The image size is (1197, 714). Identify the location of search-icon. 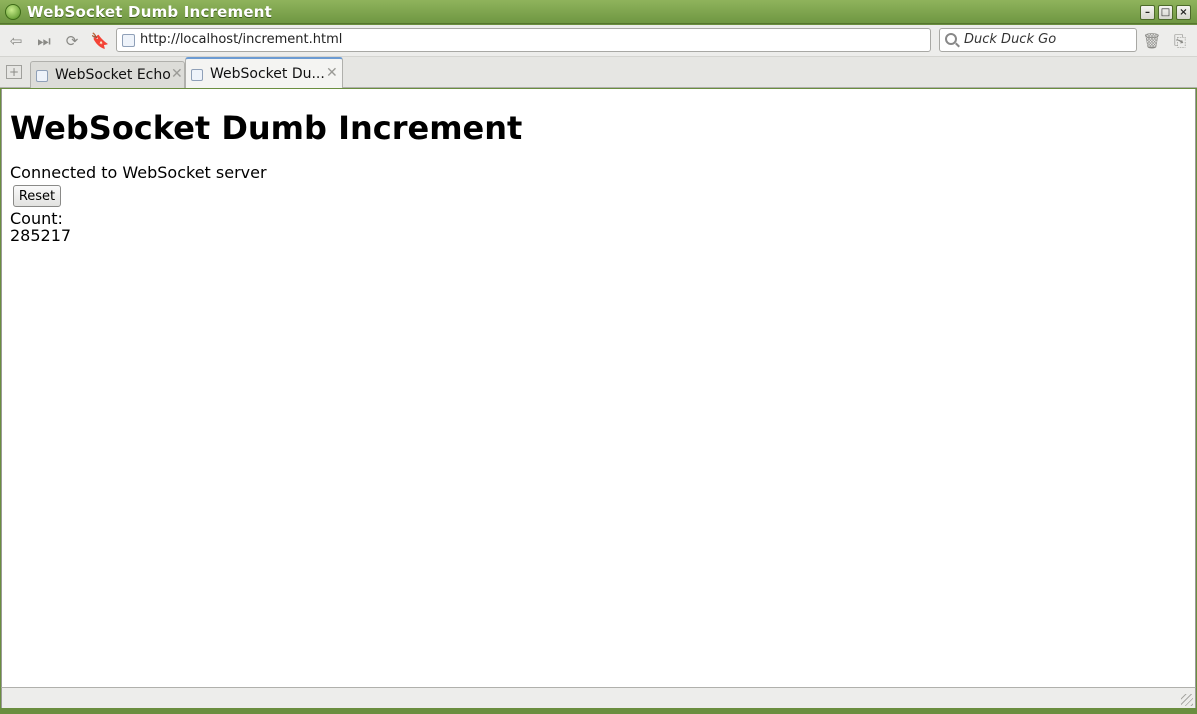
(951, 39).